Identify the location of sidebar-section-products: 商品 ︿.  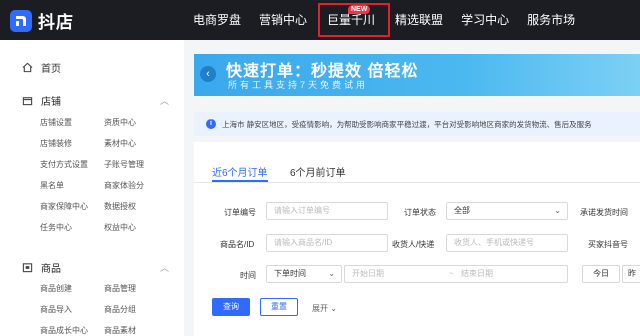
(95, 267).